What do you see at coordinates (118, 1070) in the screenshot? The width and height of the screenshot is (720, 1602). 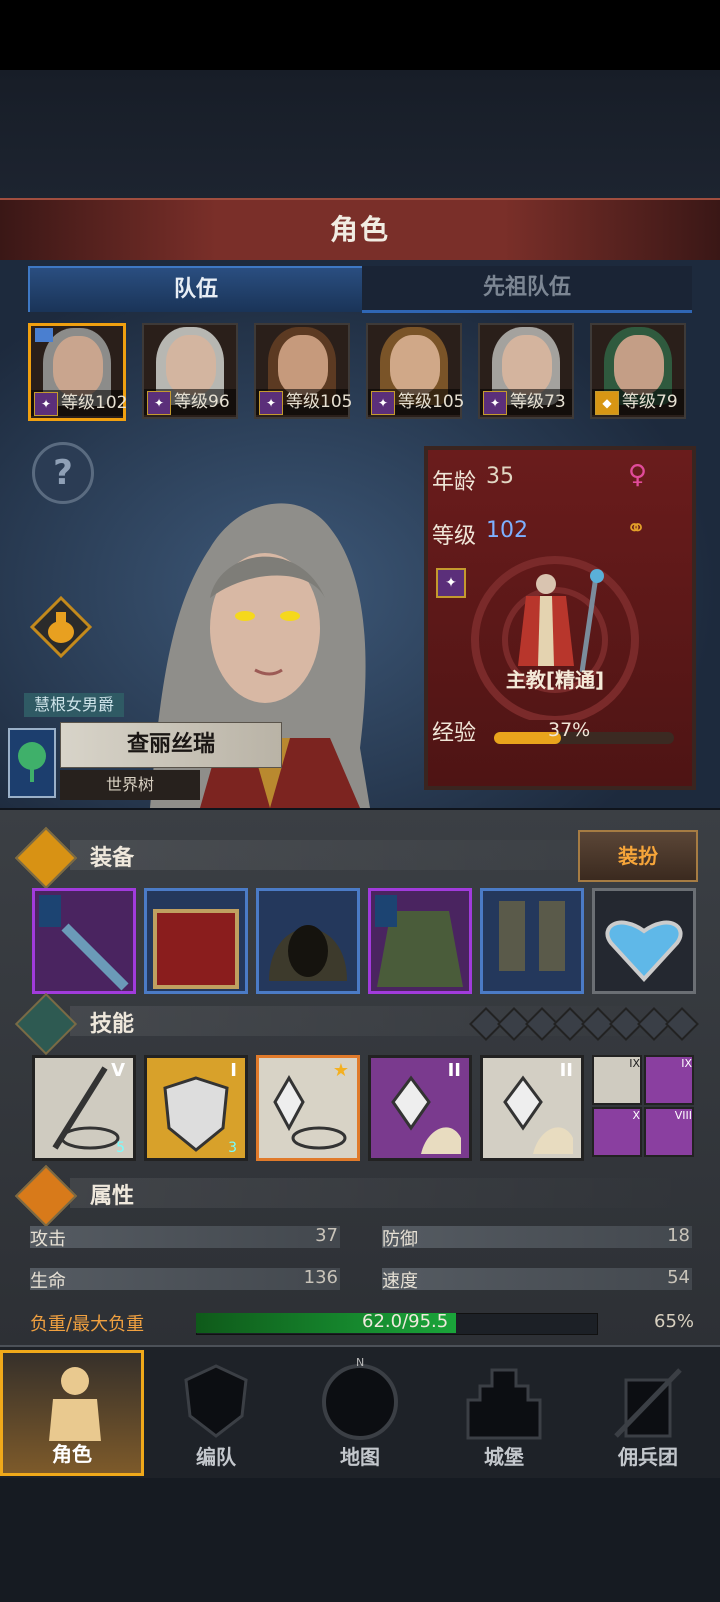 I see `skill-rank: V` at bounding box center [118, 1070].